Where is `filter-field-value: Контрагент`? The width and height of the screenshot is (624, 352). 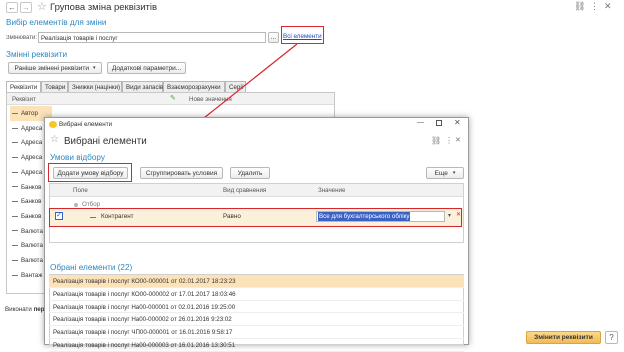
filter-field-value: Контрагент is located at coordinates (117, 216).